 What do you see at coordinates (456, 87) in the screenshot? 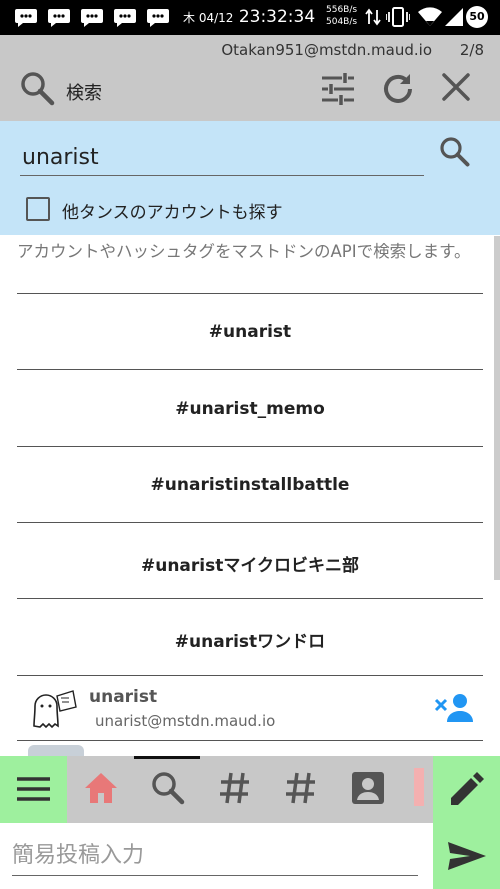
I see `close-icon` at bounding box center [456, 87].